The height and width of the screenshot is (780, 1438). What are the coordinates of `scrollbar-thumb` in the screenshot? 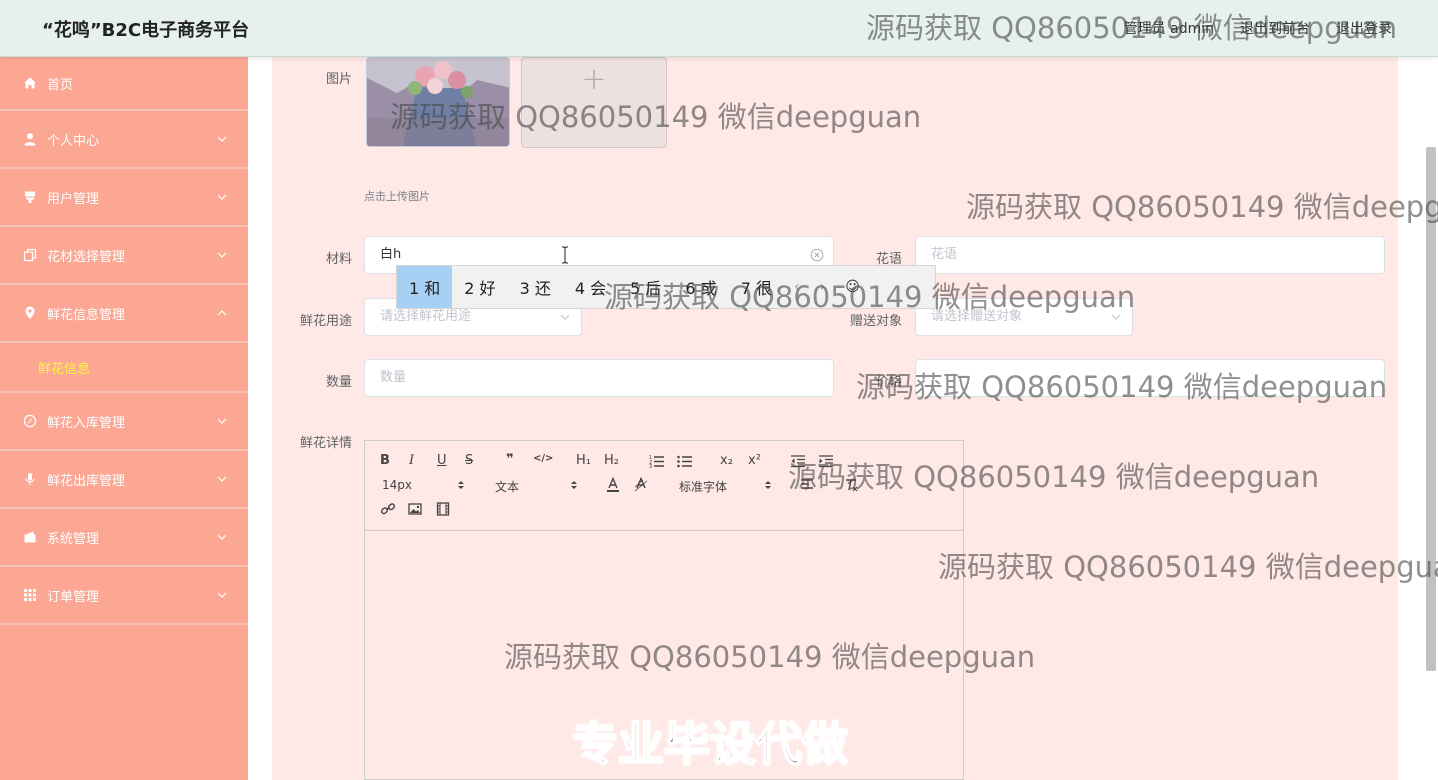 It's located at (1431, 409).